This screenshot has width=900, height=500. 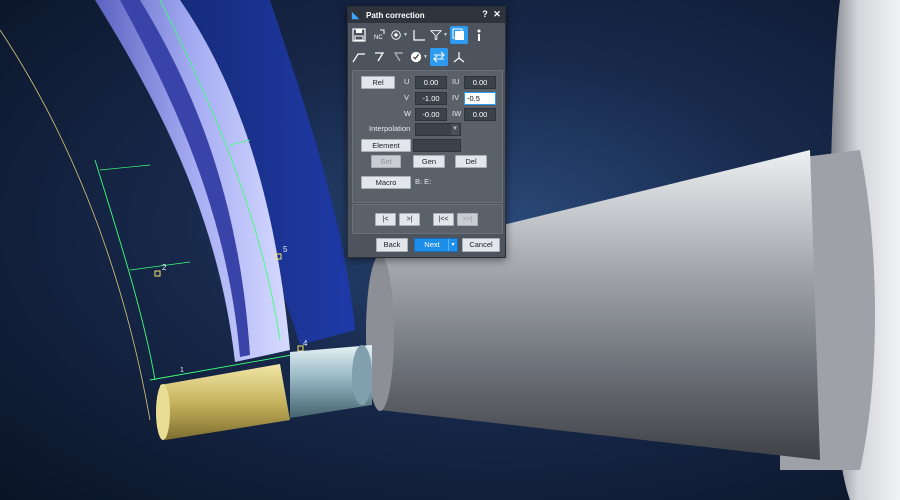 I want to click on axis-icon, so click(x=419, y=35).